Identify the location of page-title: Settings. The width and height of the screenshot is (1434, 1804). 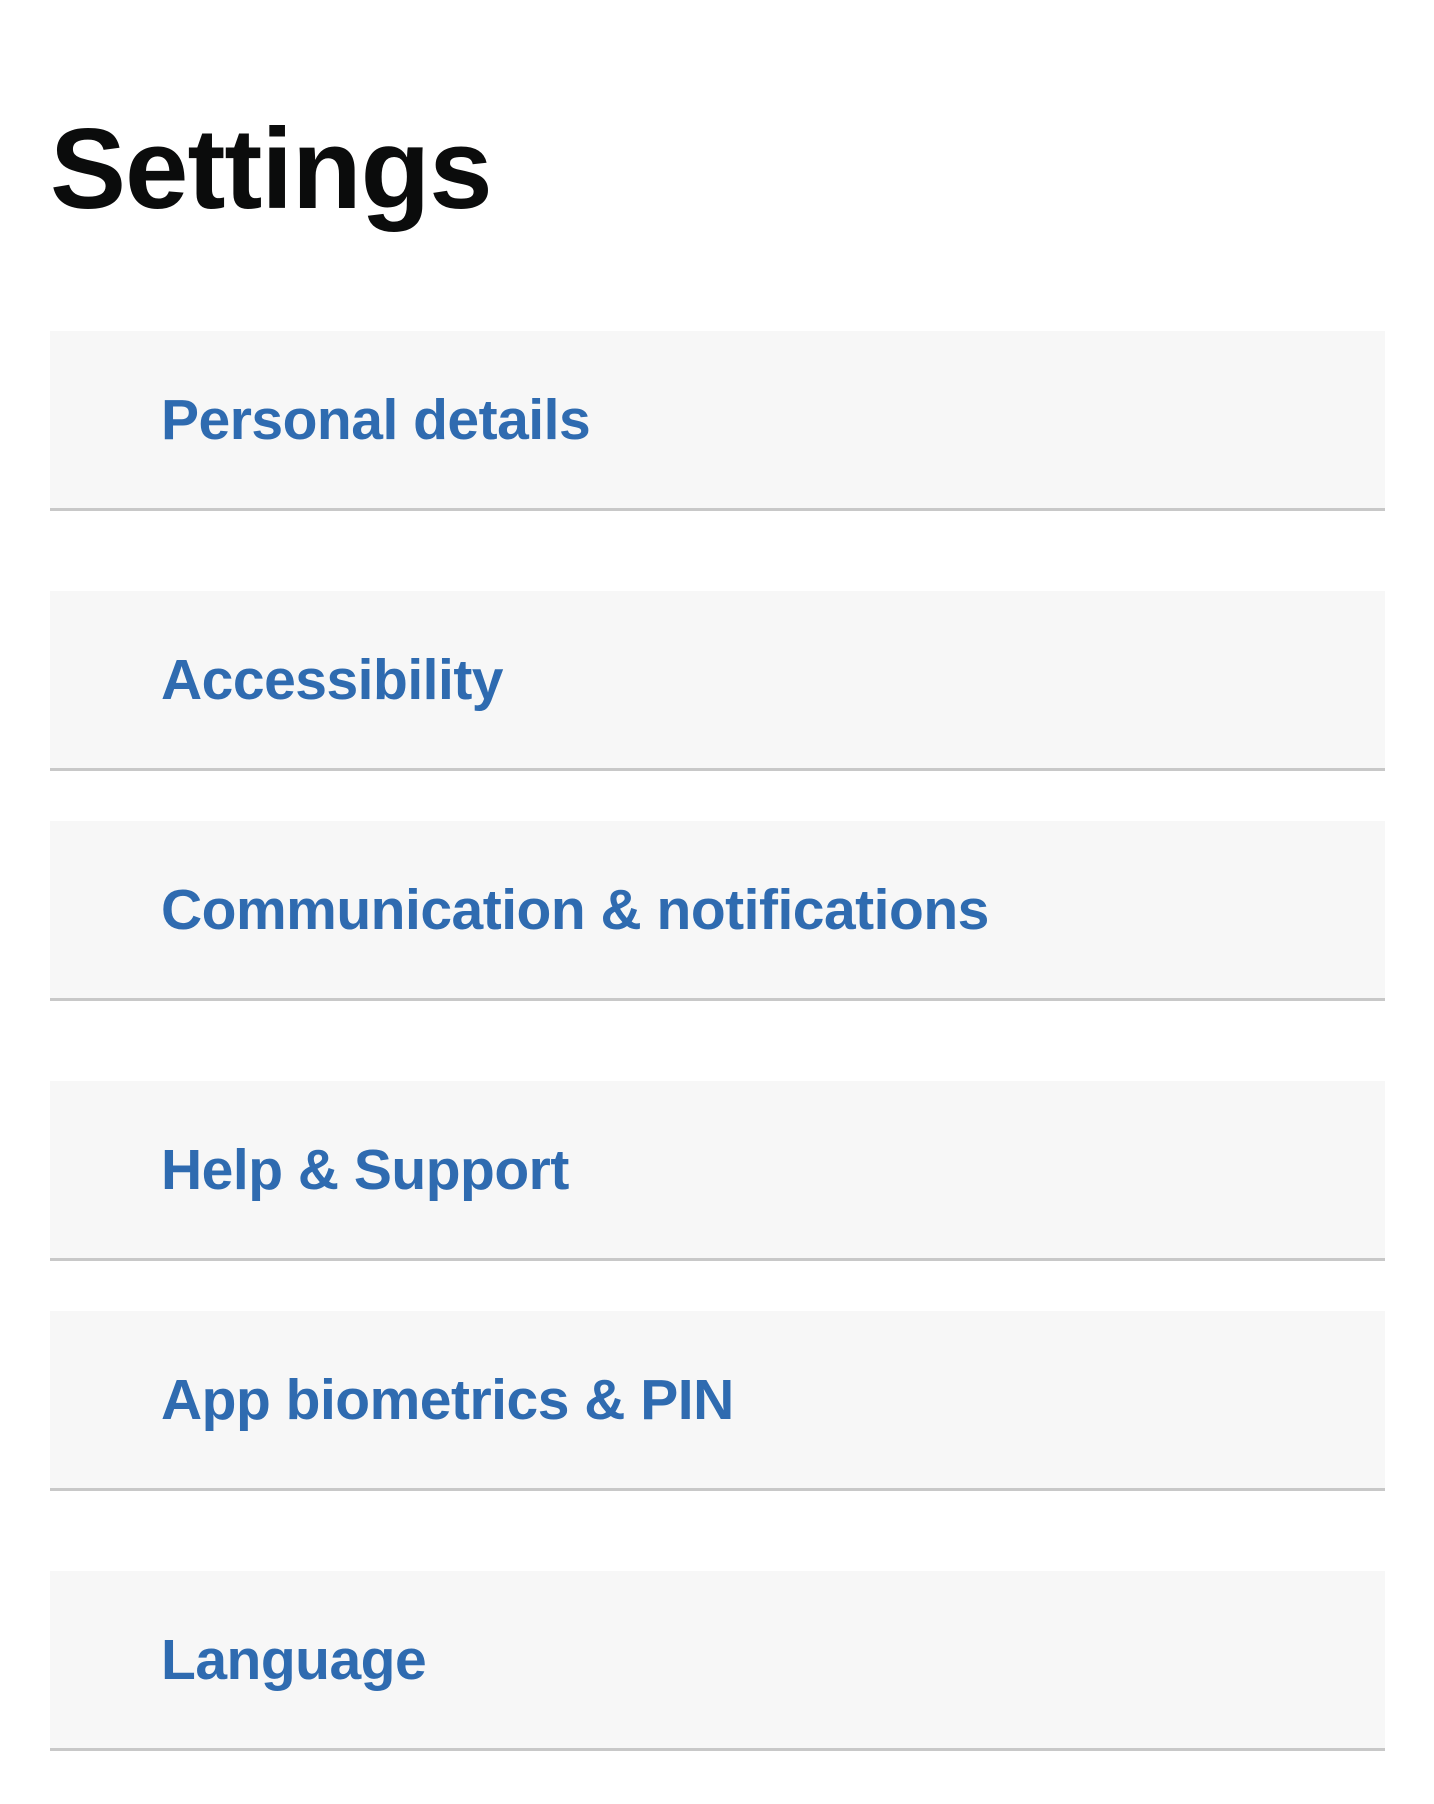
(271, 169).